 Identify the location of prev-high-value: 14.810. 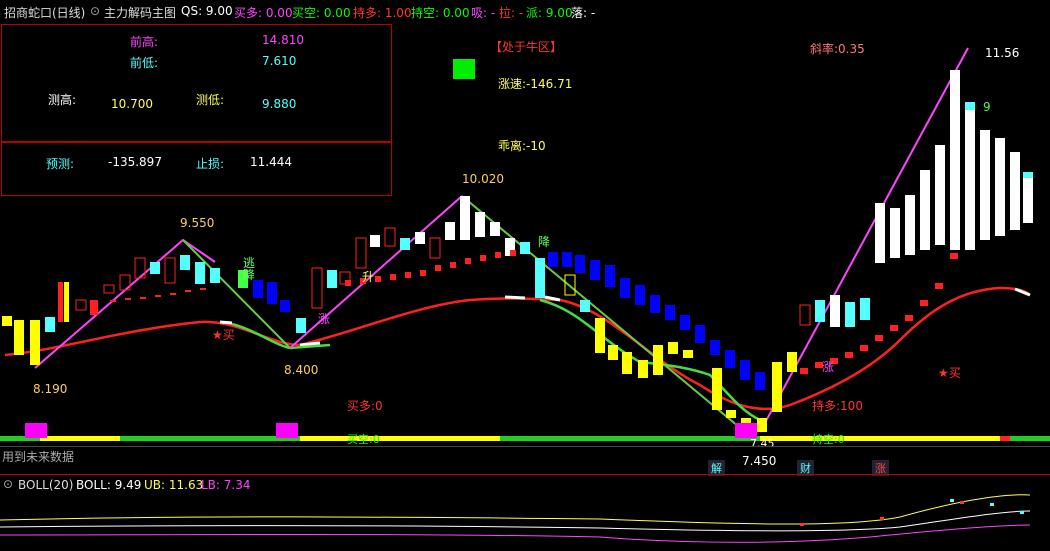
(283, 40).